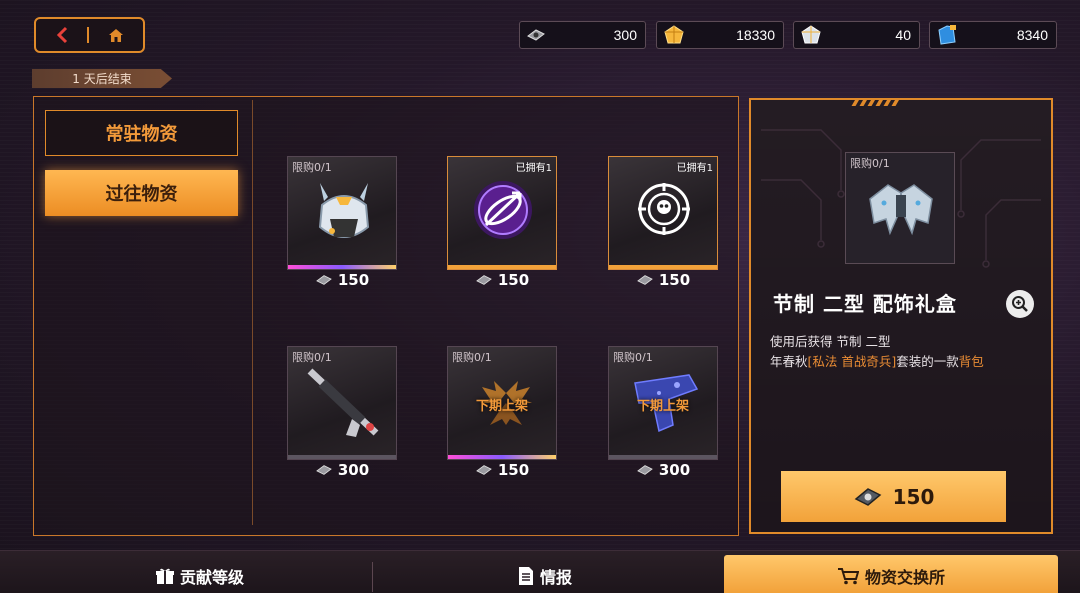  I want to click on bottom-tab-intel: 情报, so click(545, 575).